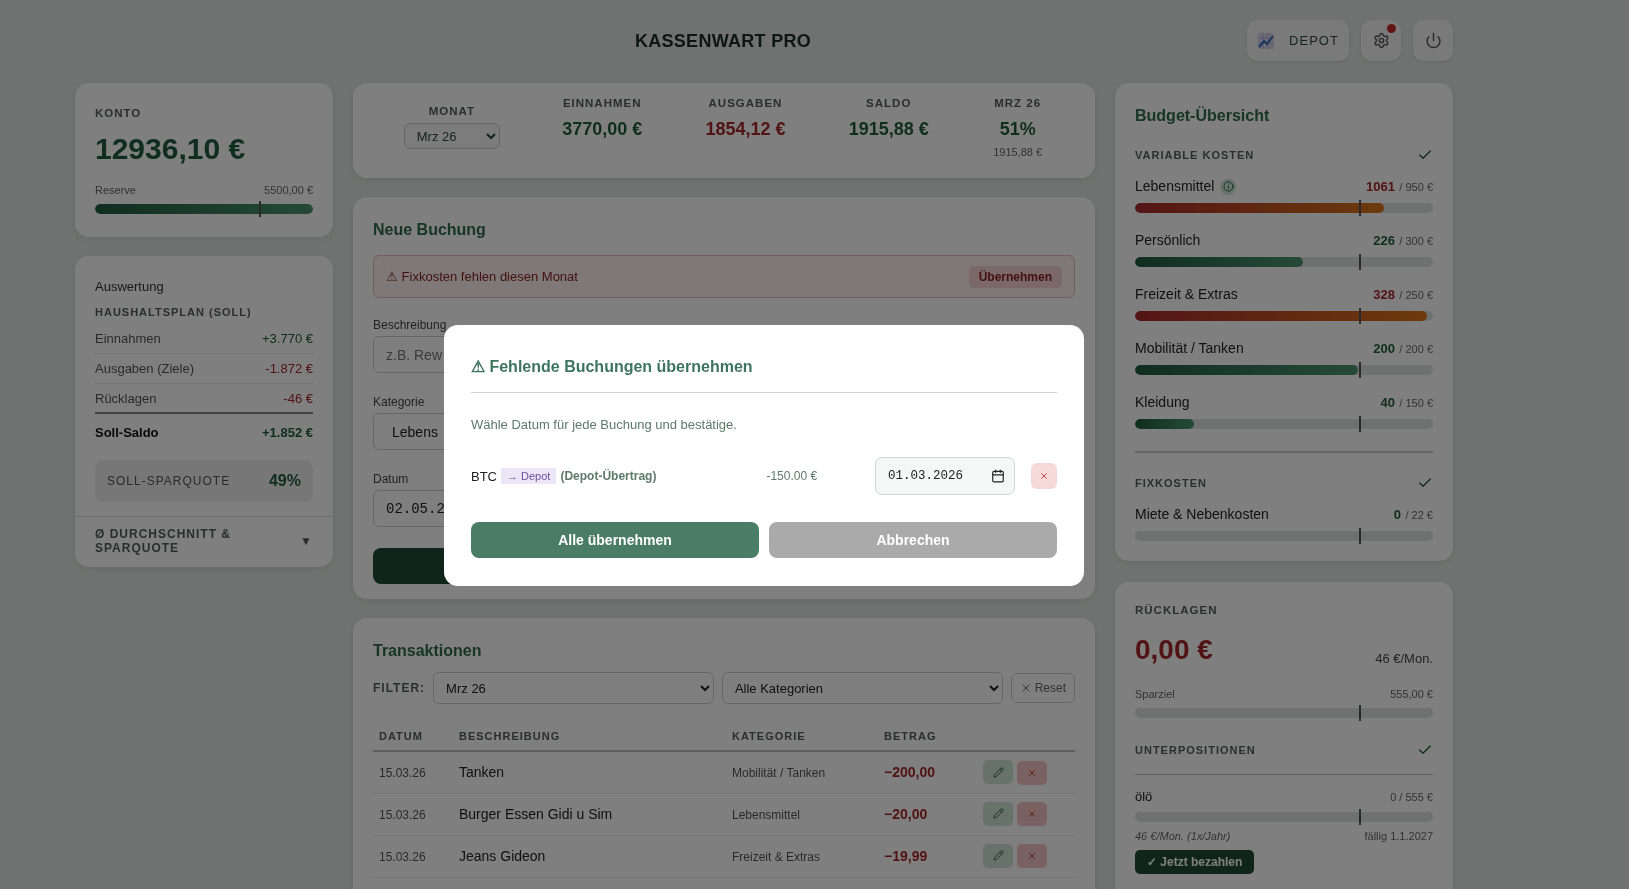 This screenshot has width=1629, height=889. I want to click on budget-name: Lebensmittel, so click(1175, 186).